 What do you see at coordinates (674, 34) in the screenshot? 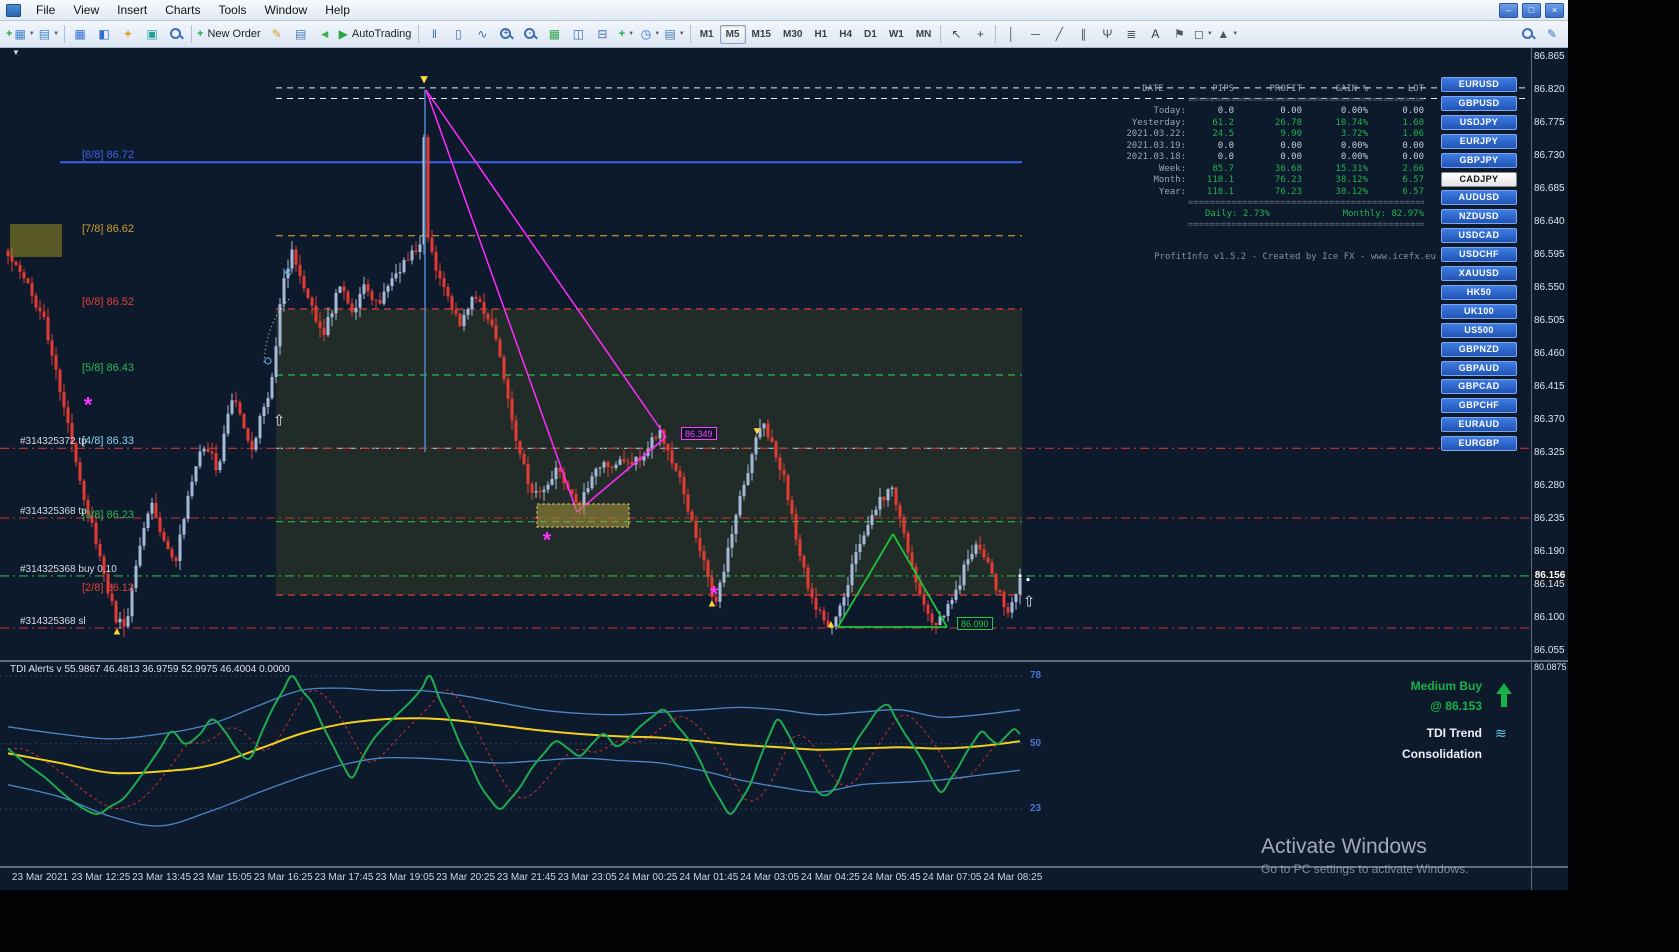
I see `templates-button: ▤ ▼` at bounding box center [674, 34].